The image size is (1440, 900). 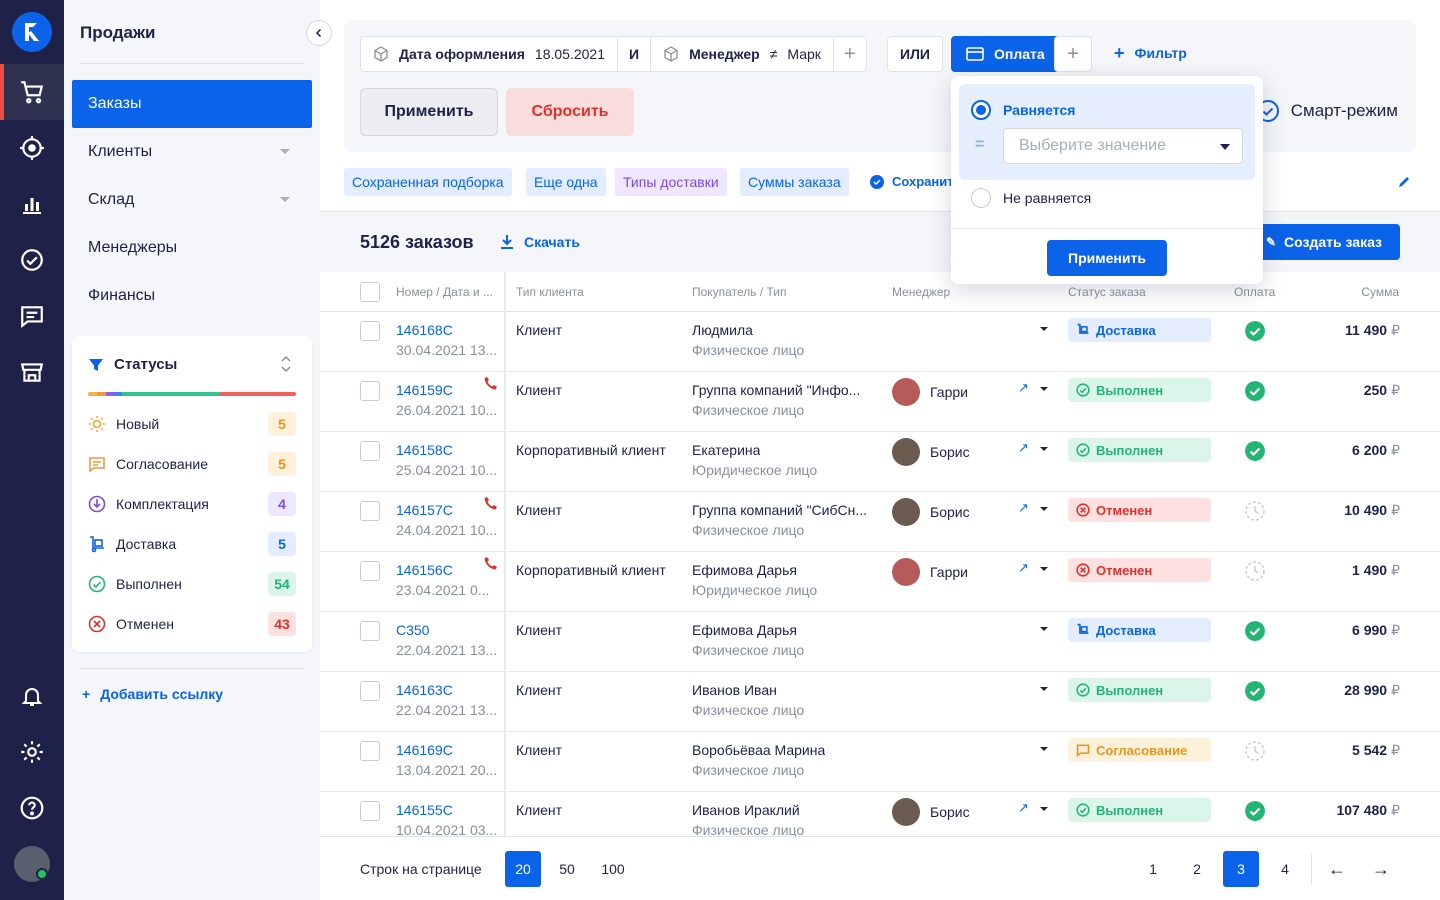 I want to click on apply-filters-button: Применить, so click(x=429, y=112).